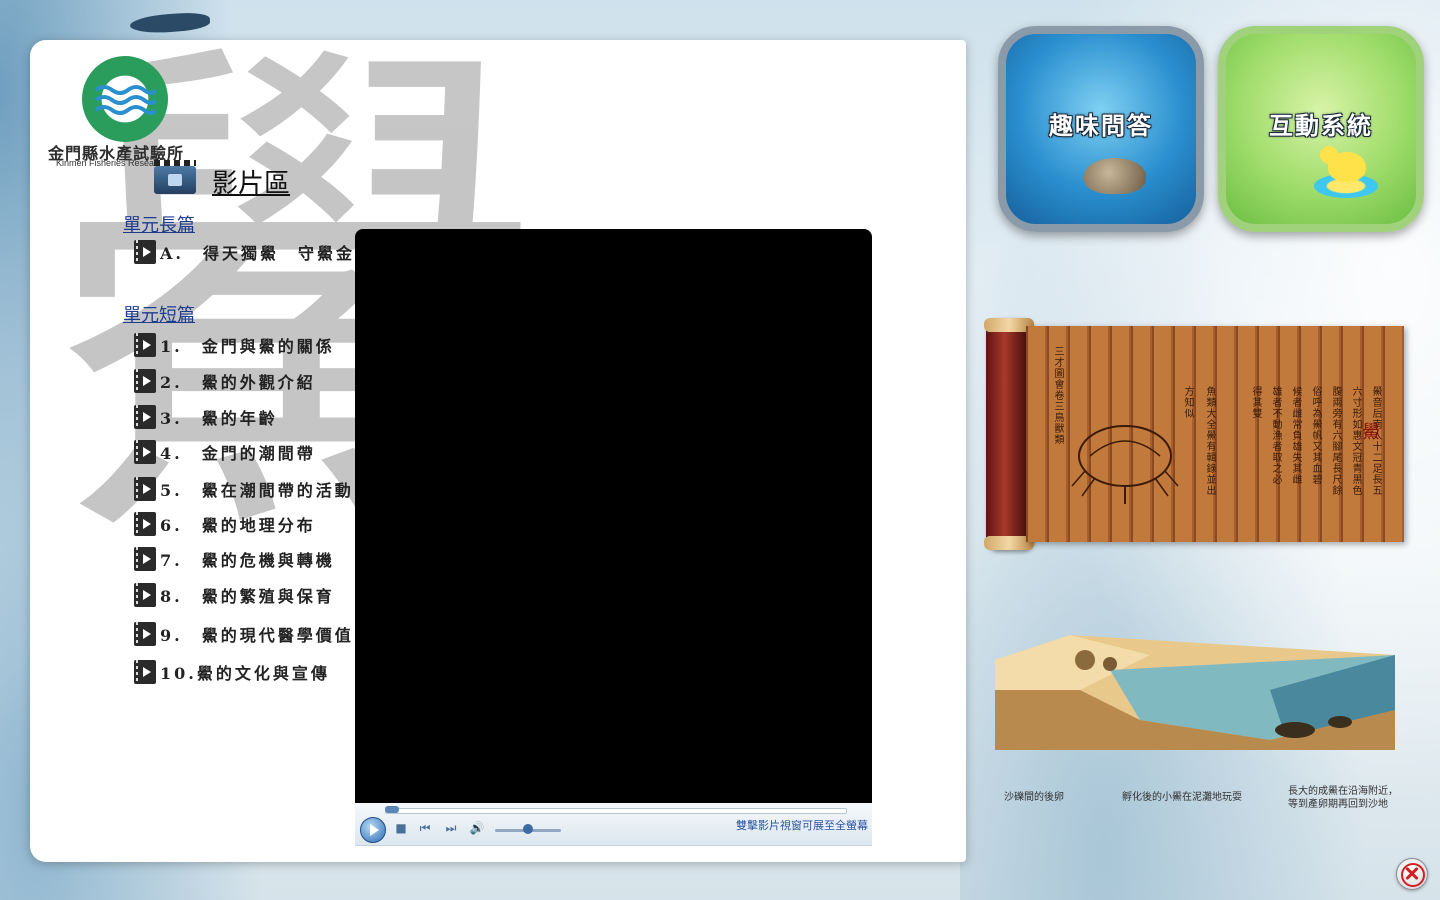 This screenshot has width=1440, height=900. Describe the element at coordinates (175, 177) in the screenshot. I see `video-camera-icon` at that location.